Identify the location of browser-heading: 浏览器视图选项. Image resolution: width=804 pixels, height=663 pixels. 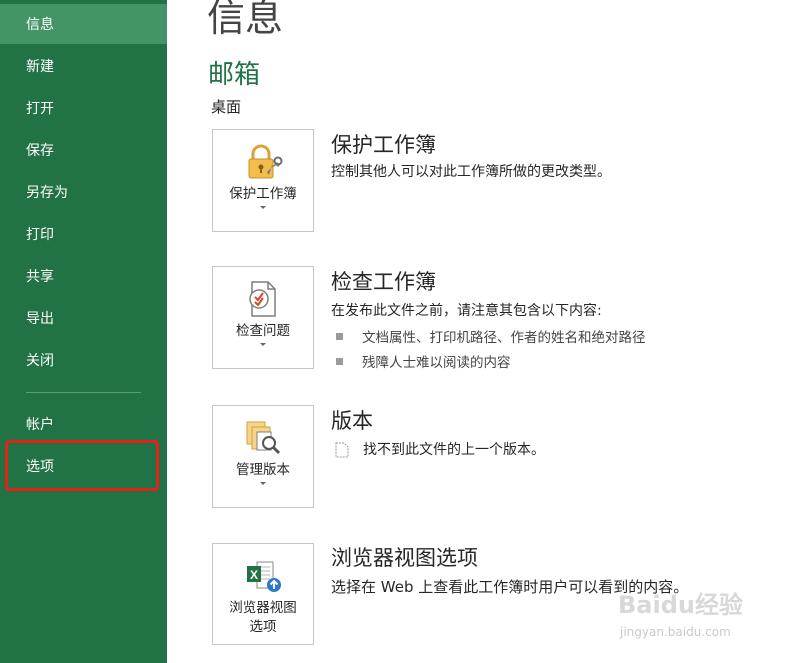
(404, 558).